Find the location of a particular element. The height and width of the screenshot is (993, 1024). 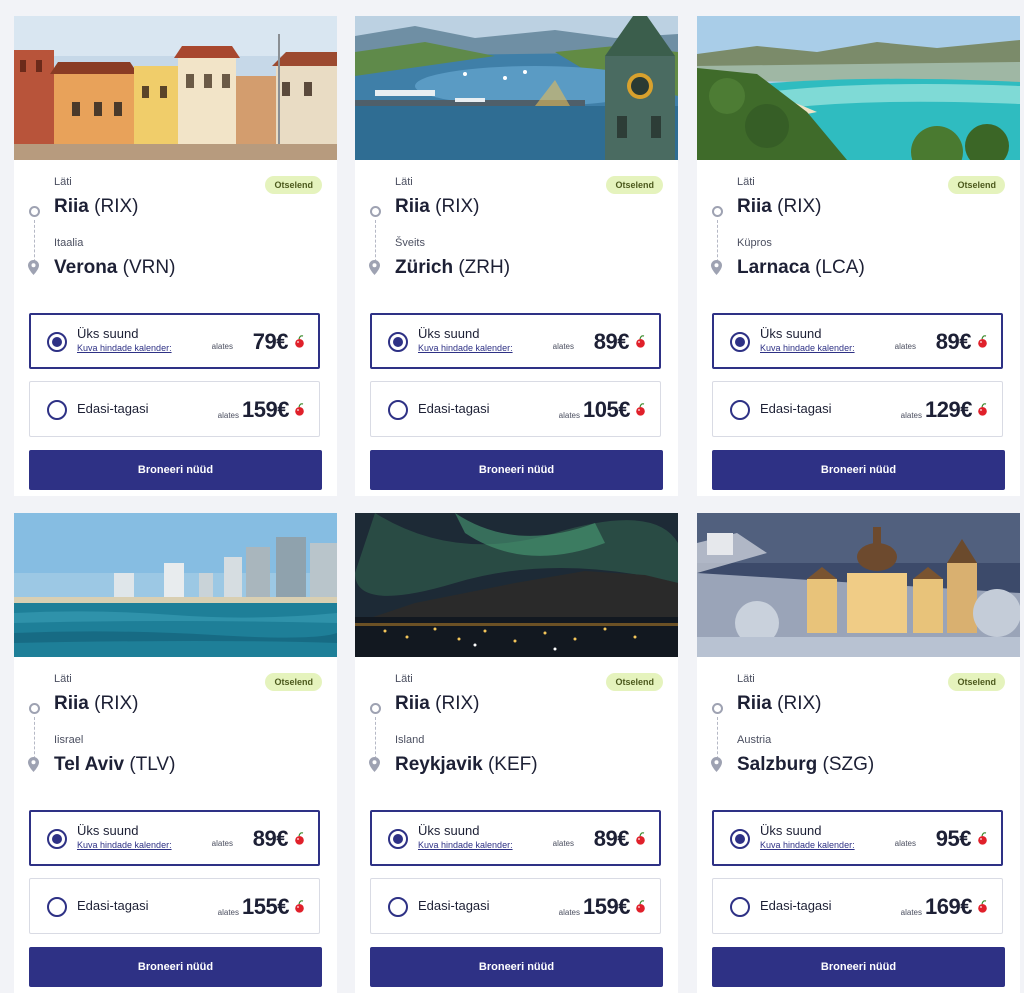

destination-code: (KEF) is located at coordinates (512, 764).